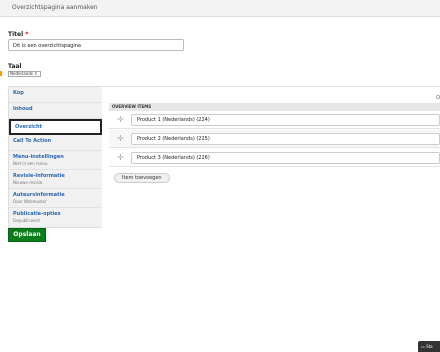  Describe the element at coordinates (423, 346) in the screenshot. I see `chat-icon: ▭` at that location.